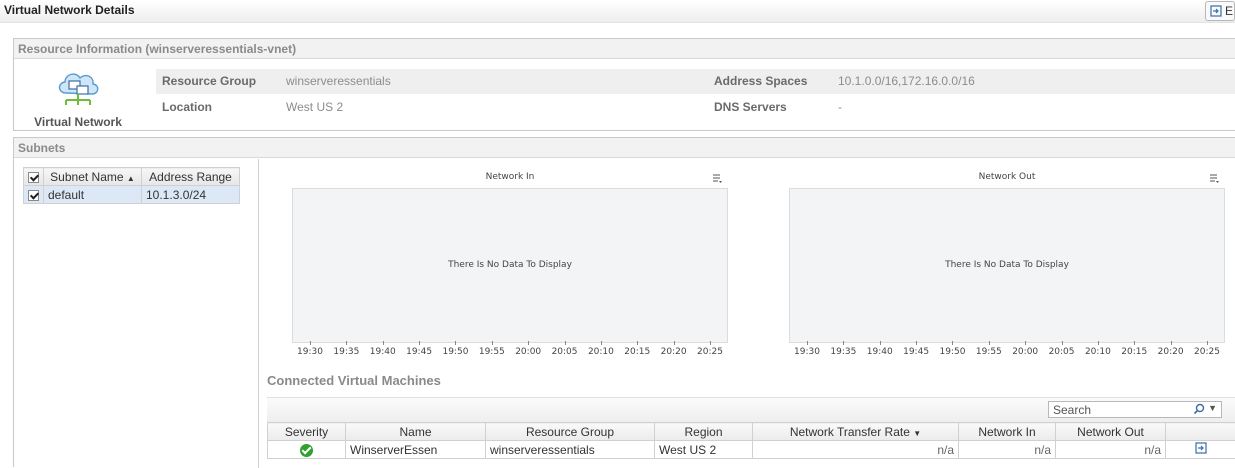 The width and height of the screenshot is (1235, 468). I want to click on virtual-network-label: Virtual Network, so click(78, 122).